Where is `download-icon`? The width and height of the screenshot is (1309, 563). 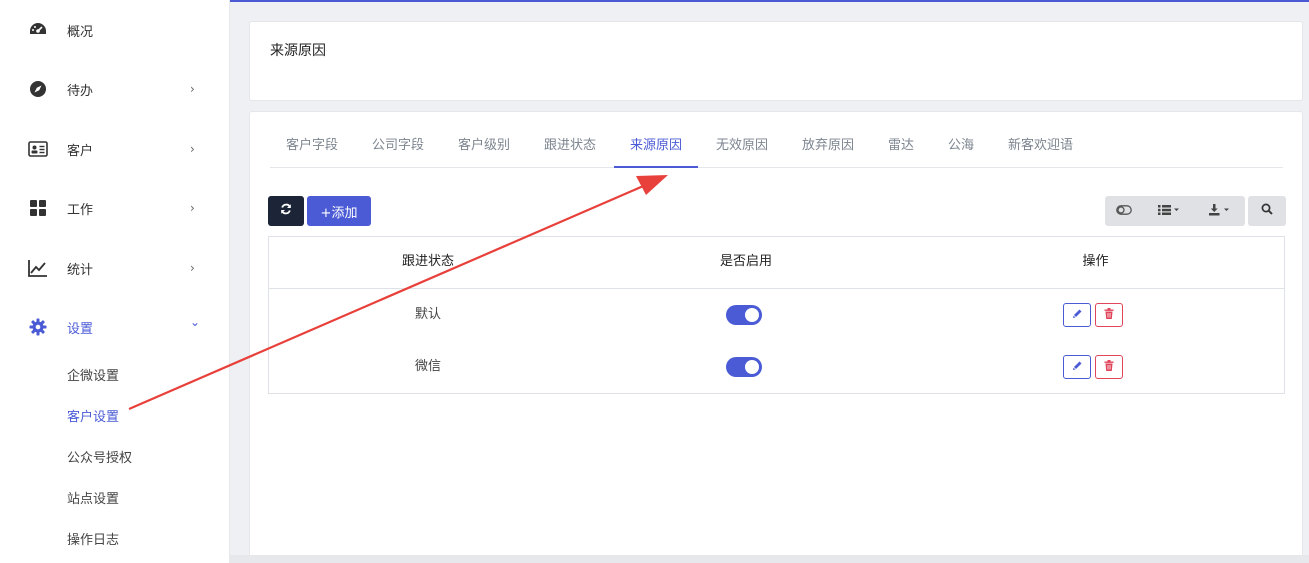 download-icon is located at coordinates (1220, 211).